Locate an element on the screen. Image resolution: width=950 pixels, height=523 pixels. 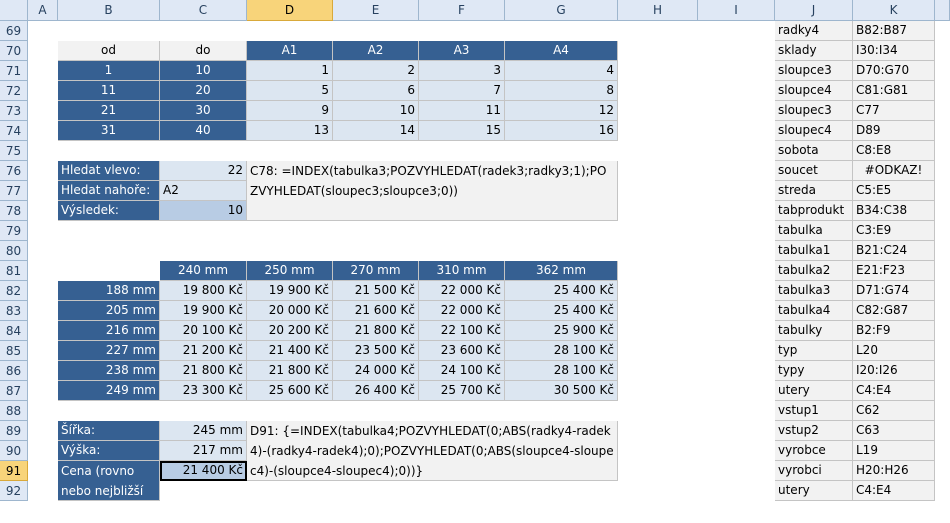
select-all-corner is located at coordinates (14, 10).